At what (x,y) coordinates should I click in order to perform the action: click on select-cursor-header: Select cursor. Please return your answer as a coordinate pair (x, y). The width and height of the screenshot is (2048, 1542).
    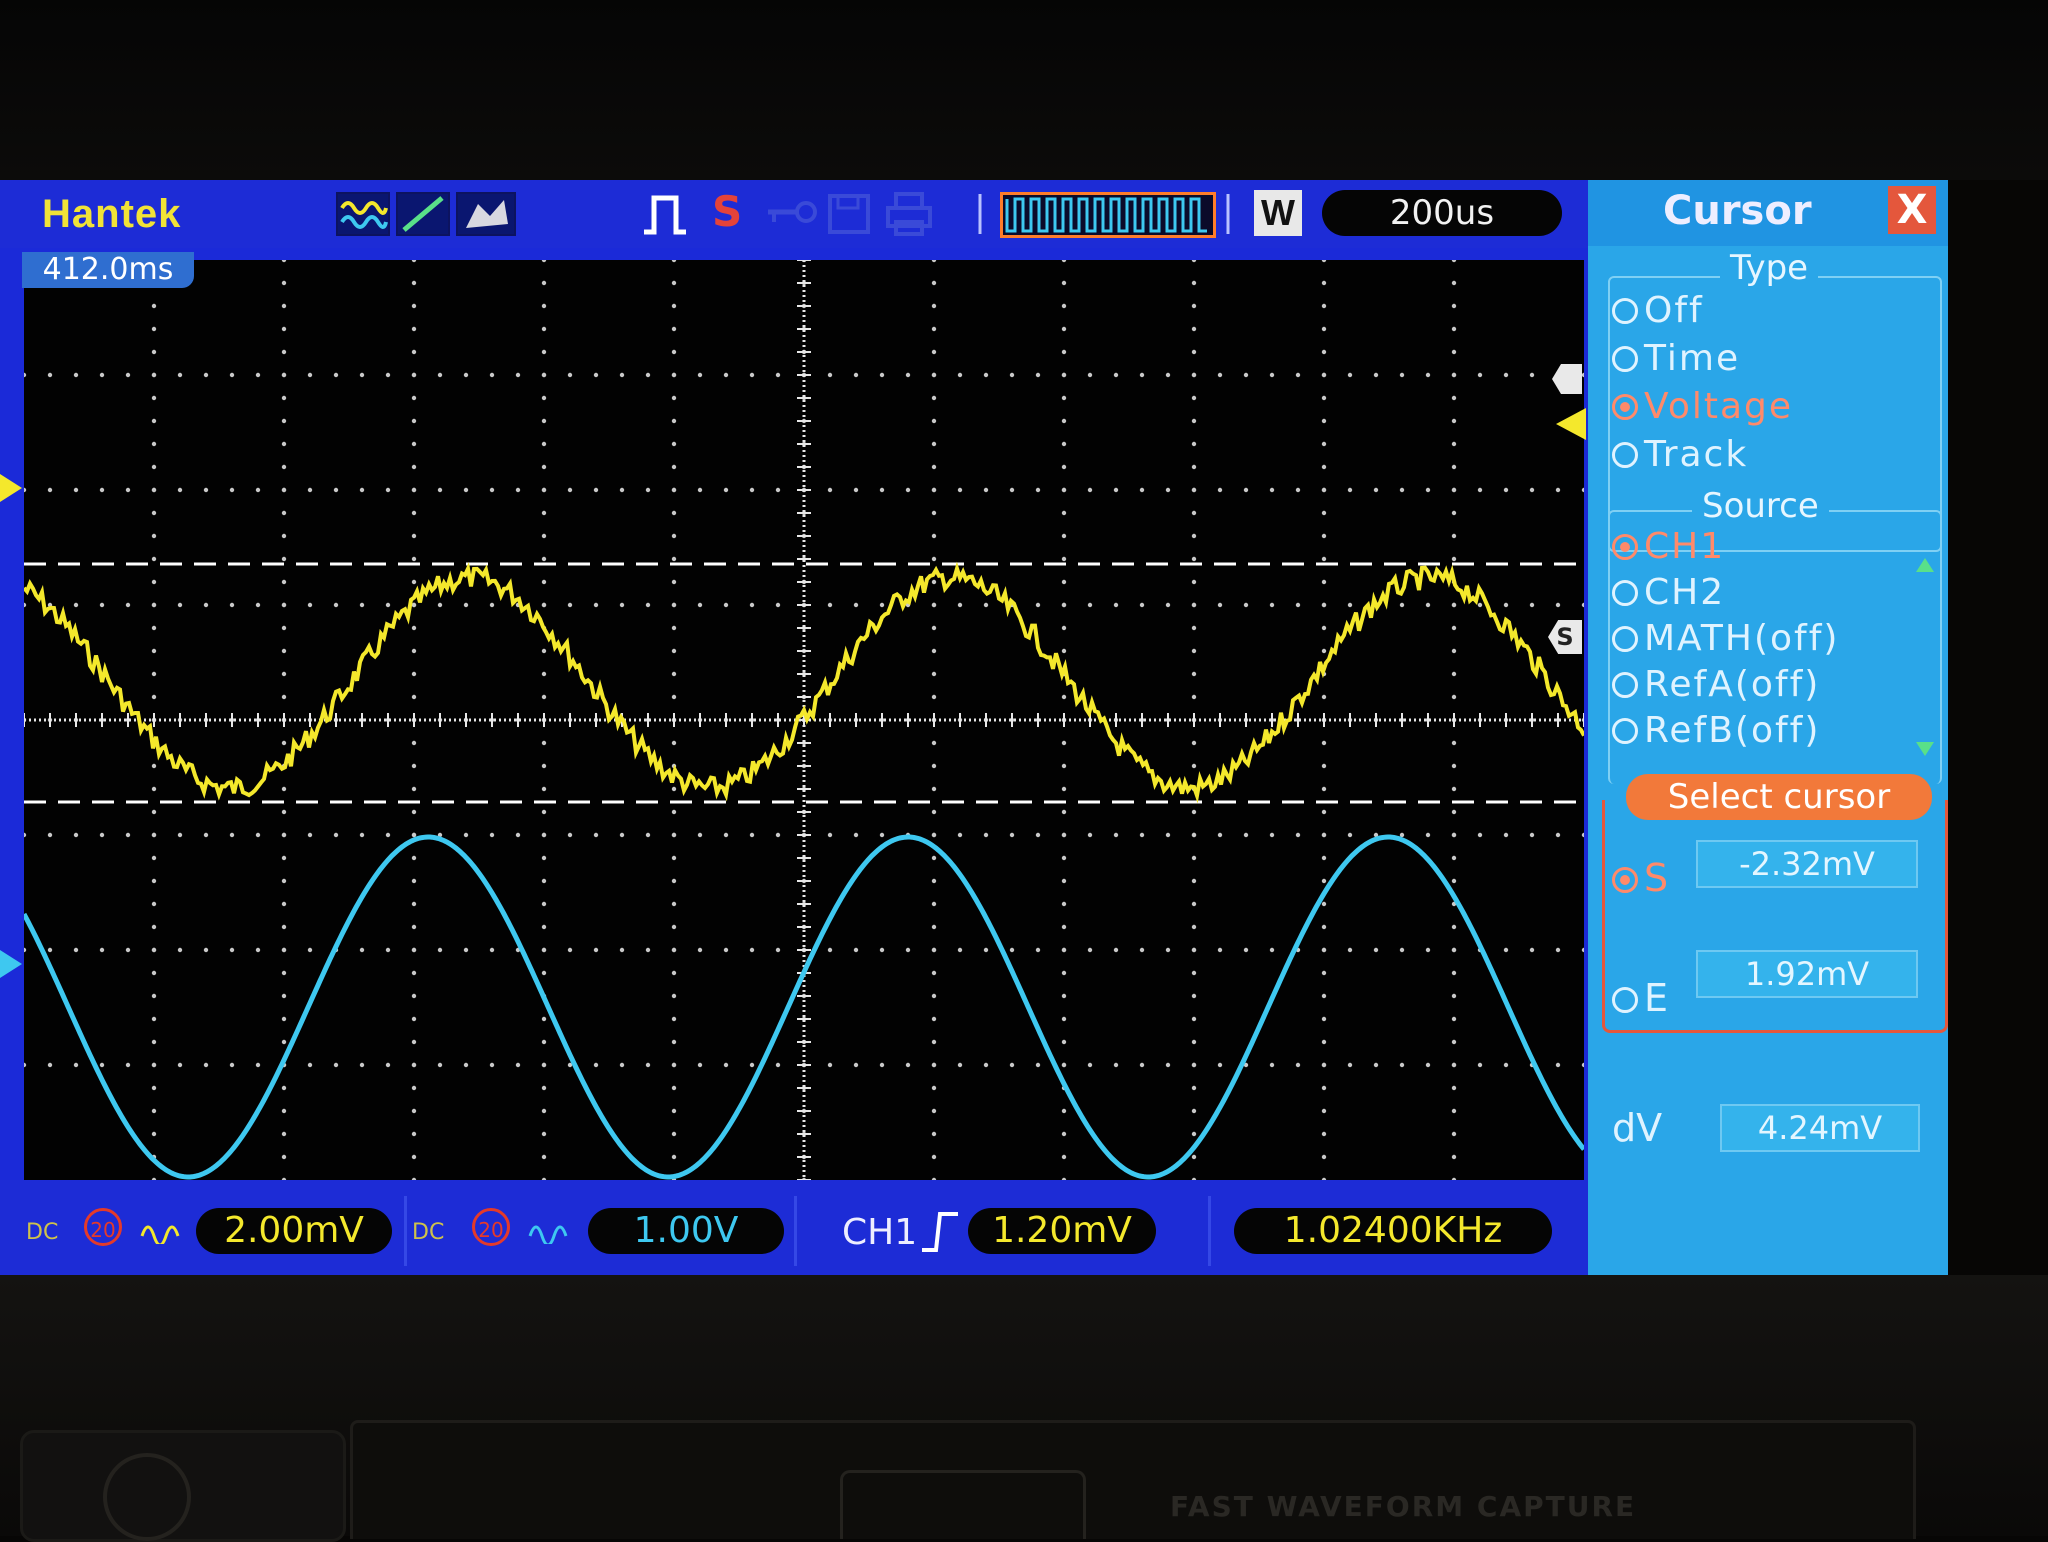
    Looking at the image, I should click on (1779, 797).